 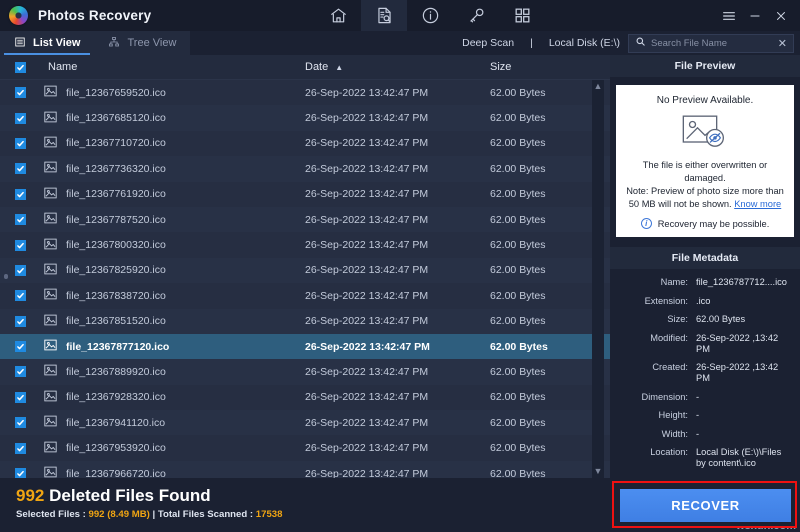 I want to click on metadata-key: Extension:, so click(x=666, y=300).